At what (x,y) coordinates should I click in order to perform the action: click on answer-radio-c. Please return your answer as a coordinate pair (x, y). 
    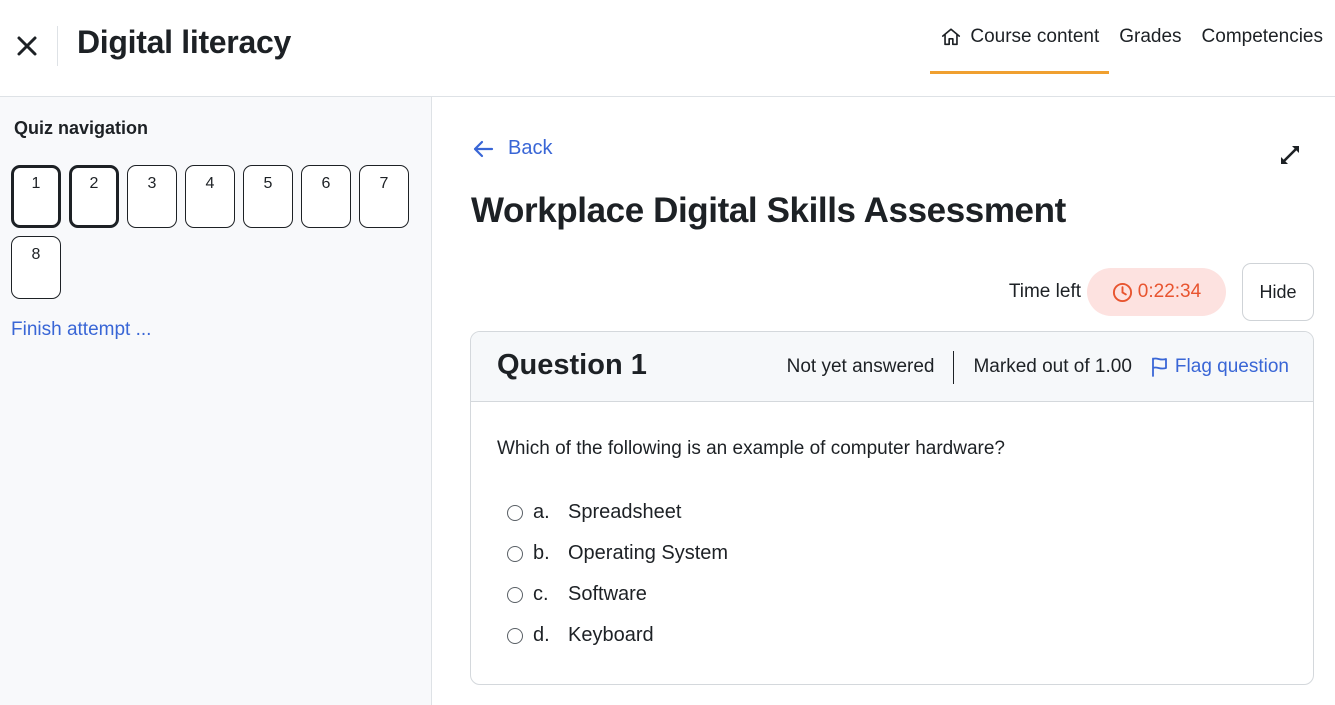
    Looking at the image, I should click on (515, 594).